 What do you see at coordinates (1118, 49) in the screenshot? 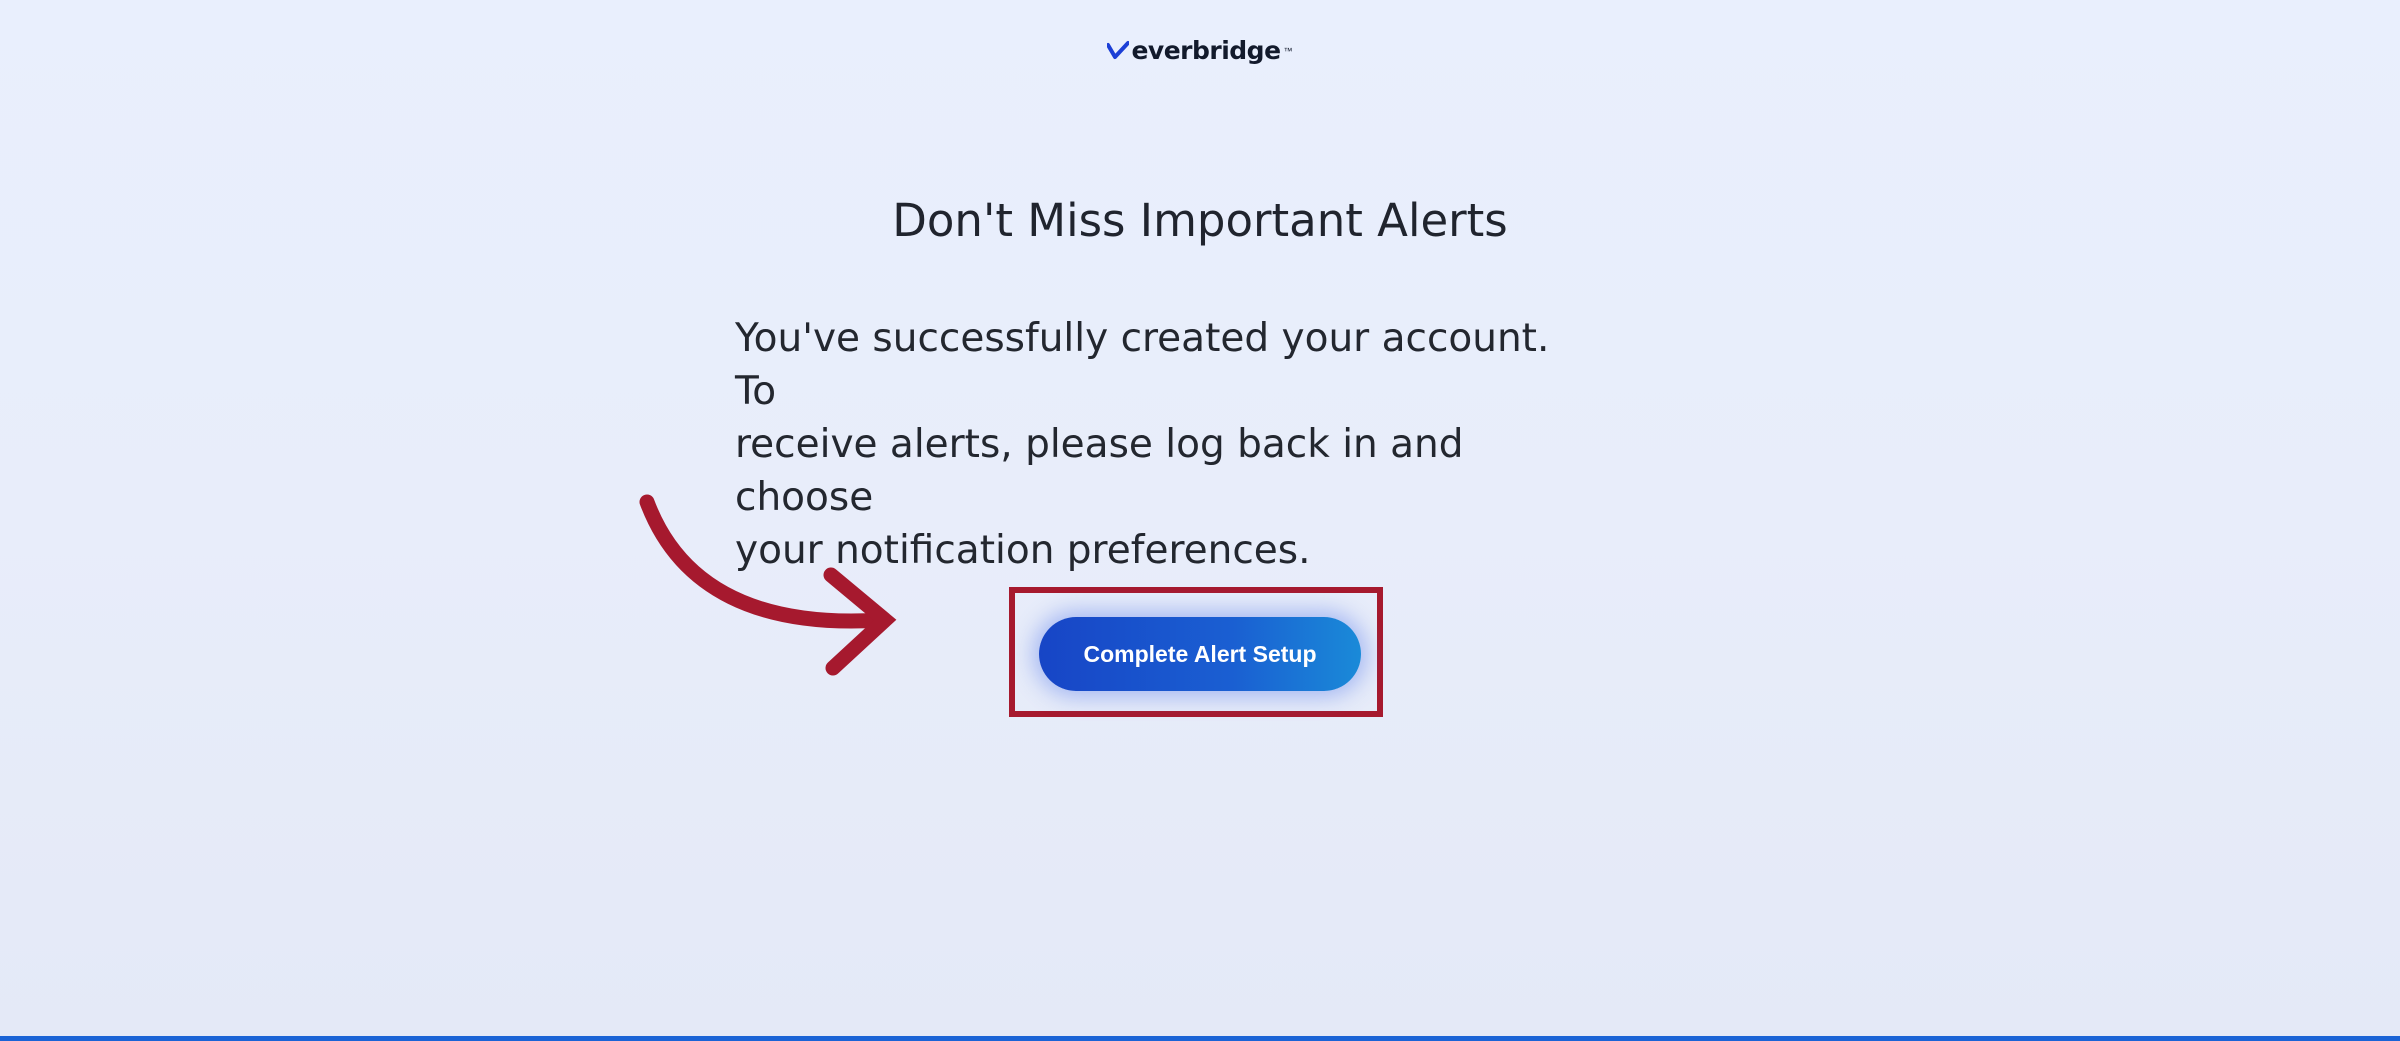
I see `everbridge-checkmark-icon` at bounding box center [1118, 49].